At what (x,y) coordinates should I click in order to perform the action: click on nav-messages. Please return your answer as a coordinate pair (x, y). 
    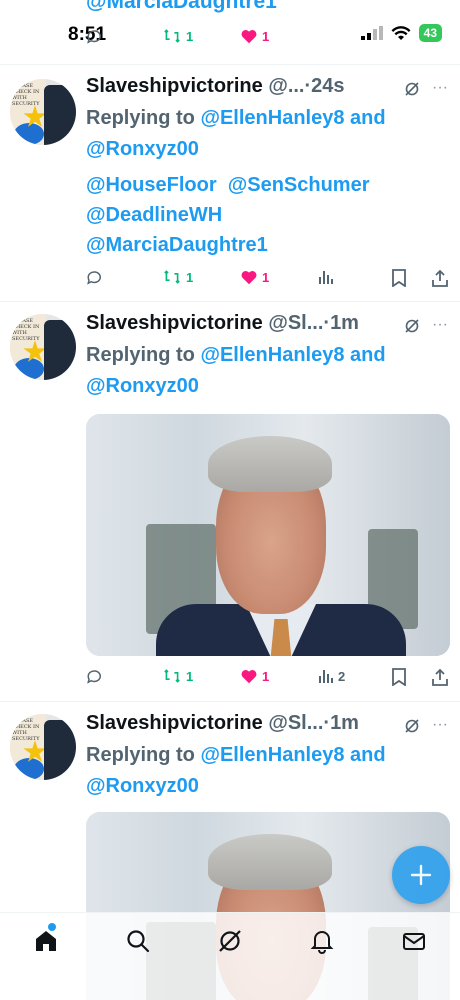
    Looking at the image, I should click on (414, 941).